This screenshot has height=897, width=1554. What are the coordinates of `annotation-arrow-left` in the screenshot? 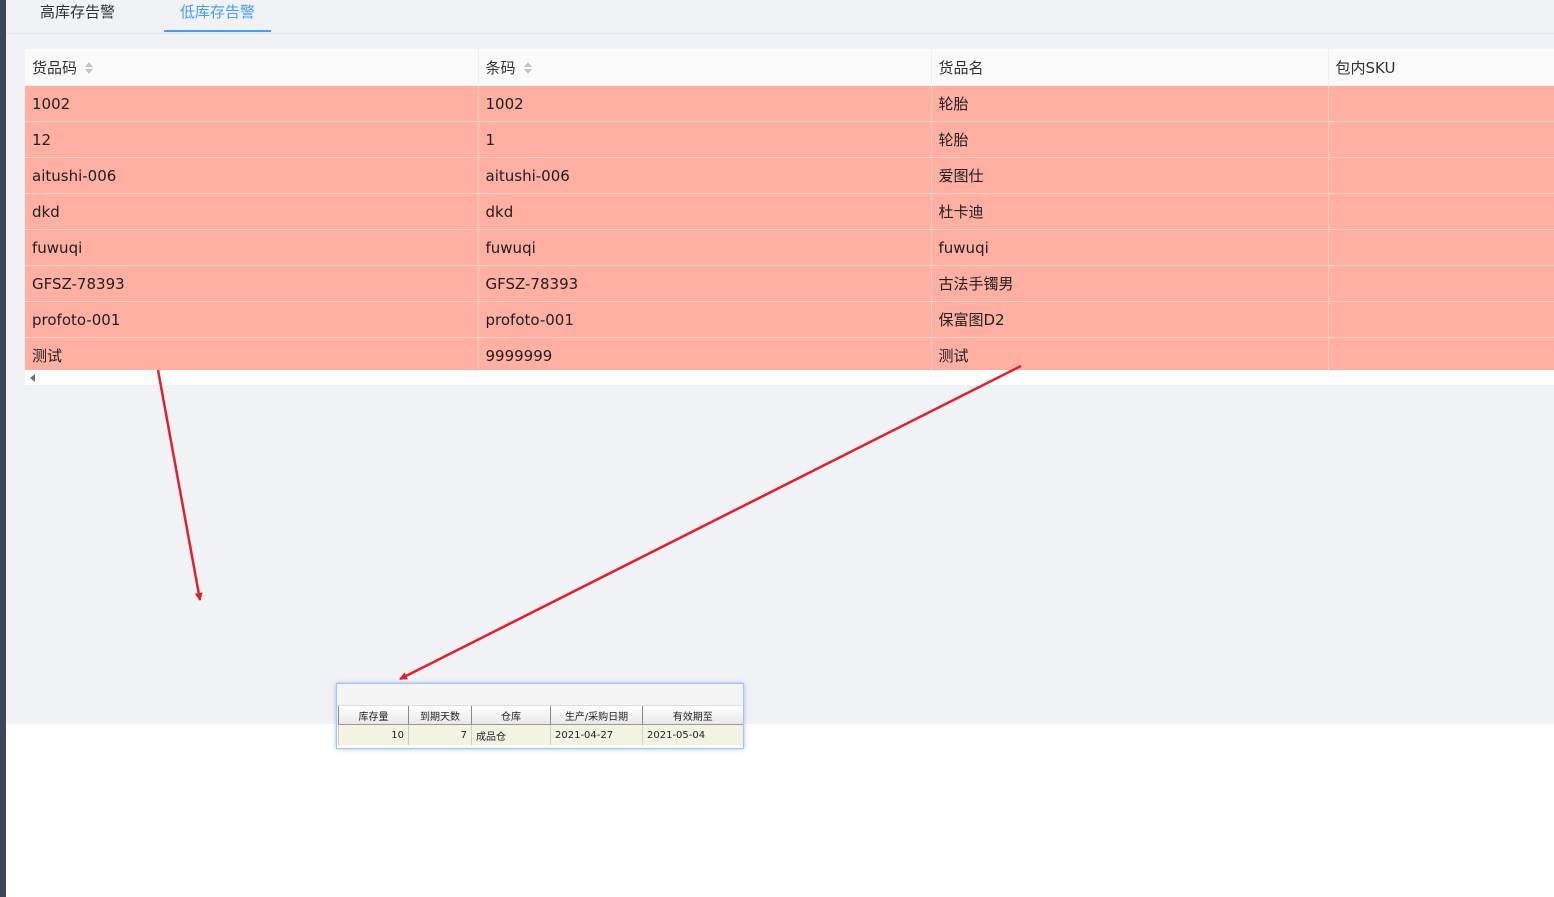 It's located at (179, 485).